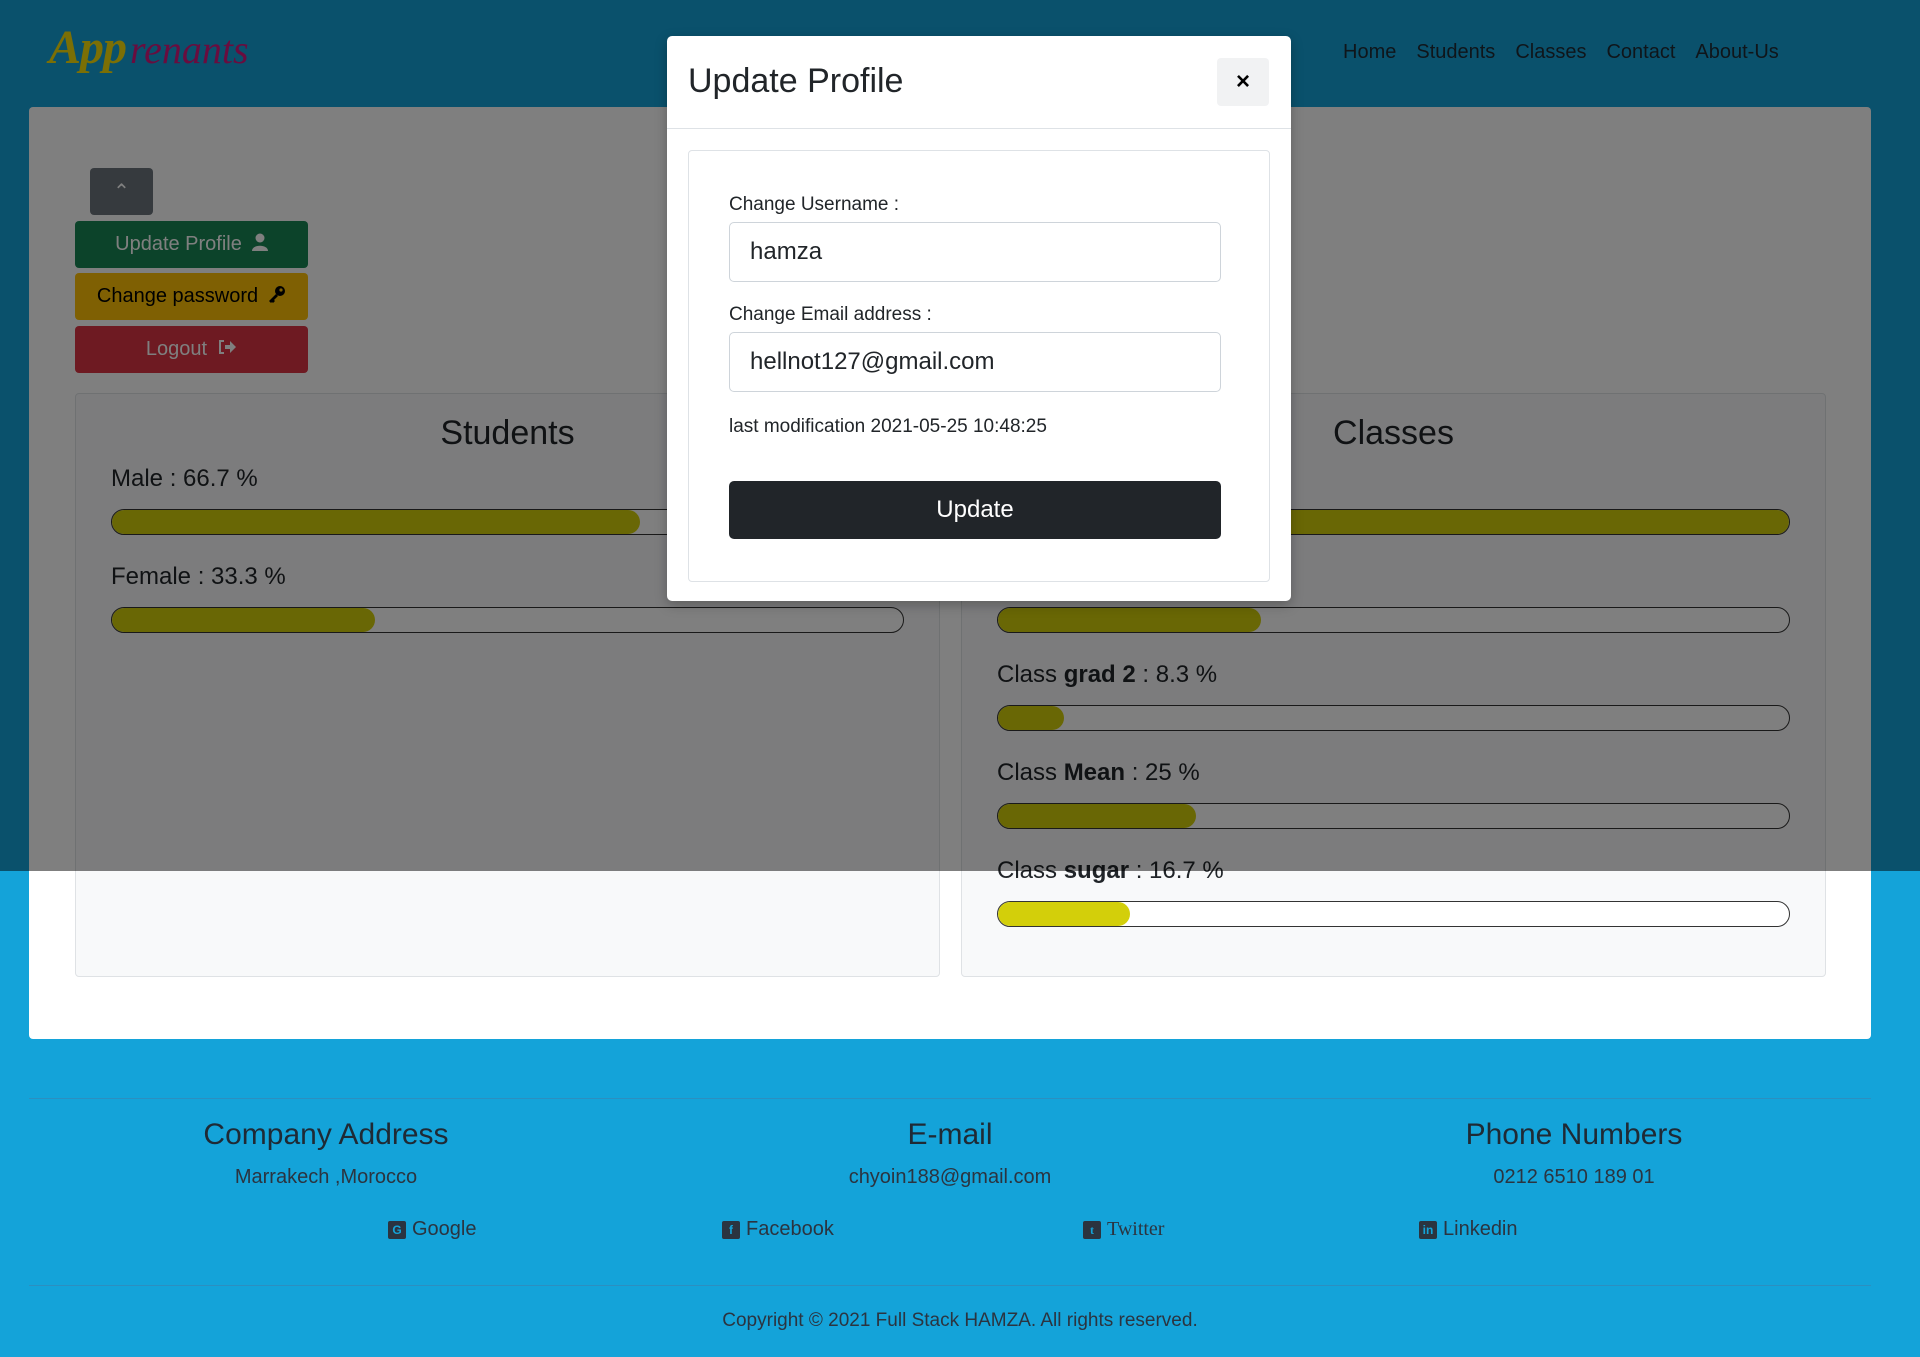 The width and height of the screenshot is (1920, 1357). What do you see at coordinates (950, 1153) in the screenshot?
I see `footer-email: E-mail chyoin188@gmail.com` at bounding box center [950, 1153].